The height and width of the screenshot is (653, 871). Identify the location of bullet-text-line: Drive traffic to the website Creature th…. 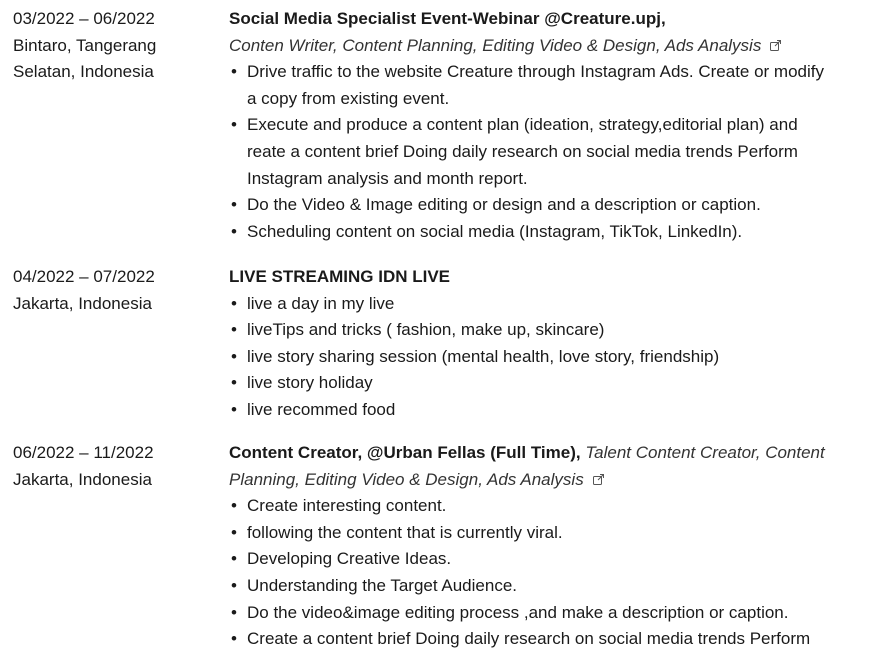
(536, 72).